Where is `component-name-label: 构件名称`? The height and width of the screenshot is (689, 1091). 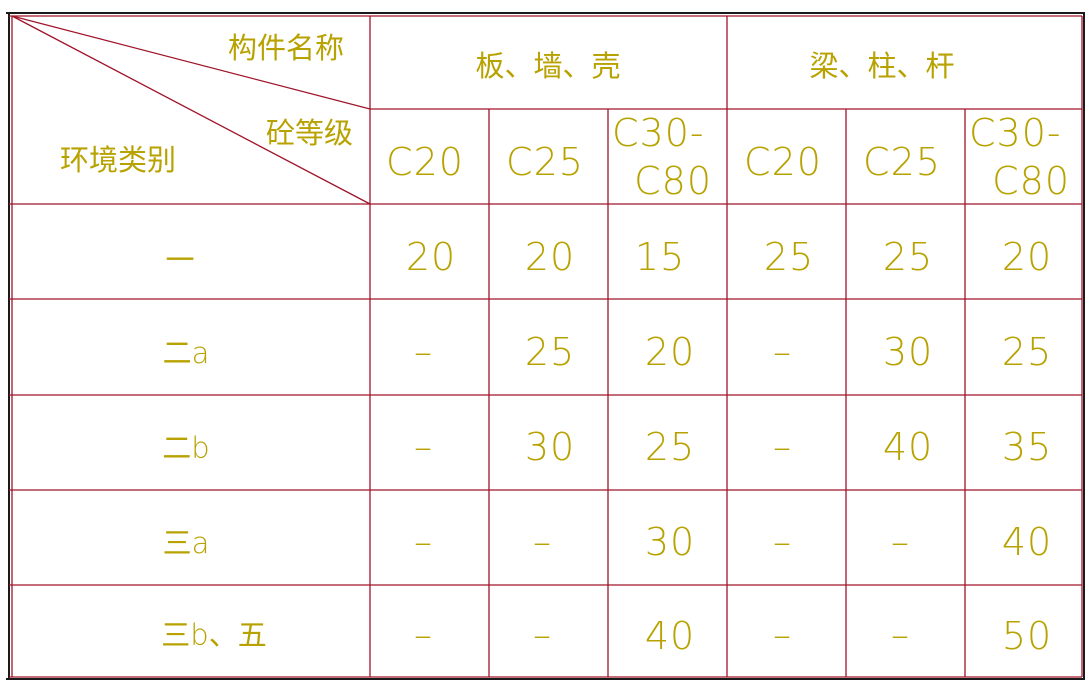 component-name-label: 构件名称 is located at coordinates (286, 48).